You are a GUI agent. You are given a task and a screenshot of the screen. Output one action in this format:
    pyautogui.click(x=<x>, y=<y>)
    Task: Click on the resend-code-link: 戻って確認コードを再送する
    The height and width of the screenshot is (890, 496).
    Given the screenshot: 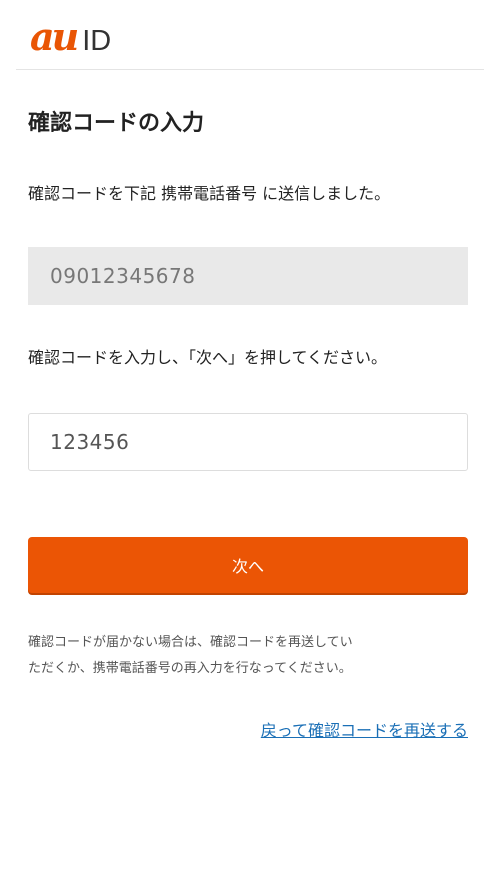 What is the action you would take?
    pyautogui.click(x=364, y=731)
    